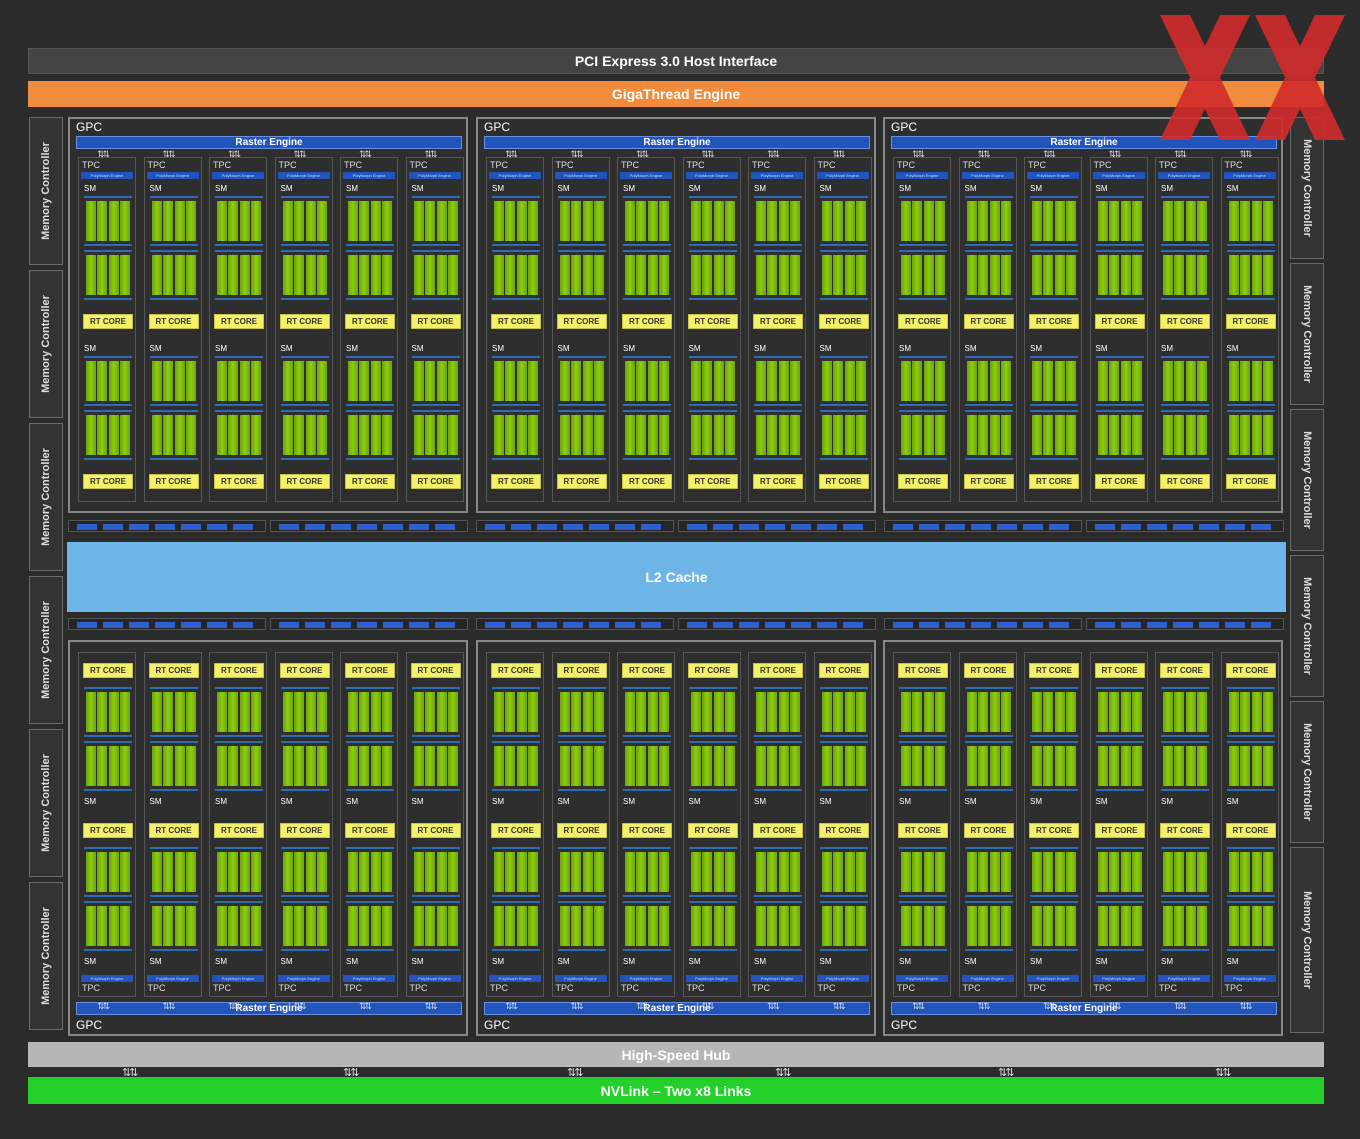 The width and height of the screenshot is (1360, 1139). What do you see at coordinates (431, 1006) in the screenshot?
I see `arrow-icon: ⇅⇅` at bounding box center [431, 1006].